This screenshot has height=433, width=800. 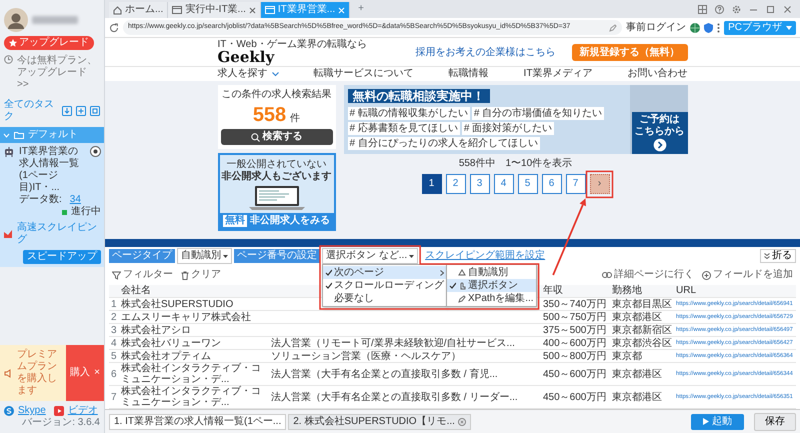 I want to click on grid-icon, so click(x=702, y=9).